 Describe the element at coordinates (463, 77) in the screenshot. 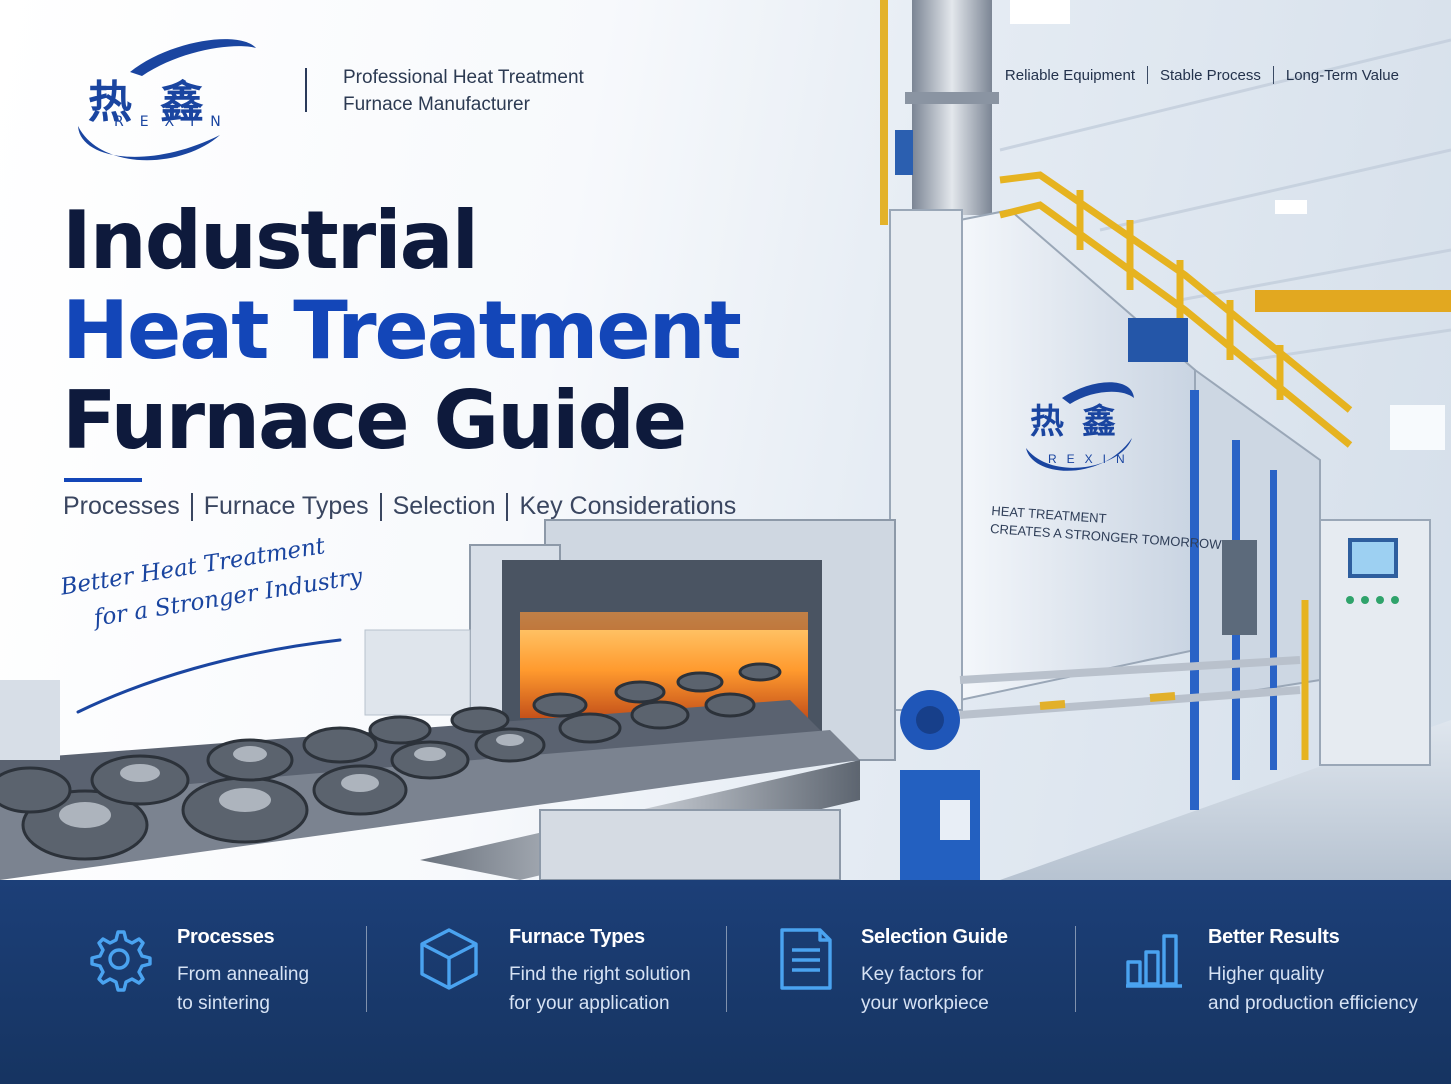

I see `tagline-line: Professional Heat Treatment` at that location.